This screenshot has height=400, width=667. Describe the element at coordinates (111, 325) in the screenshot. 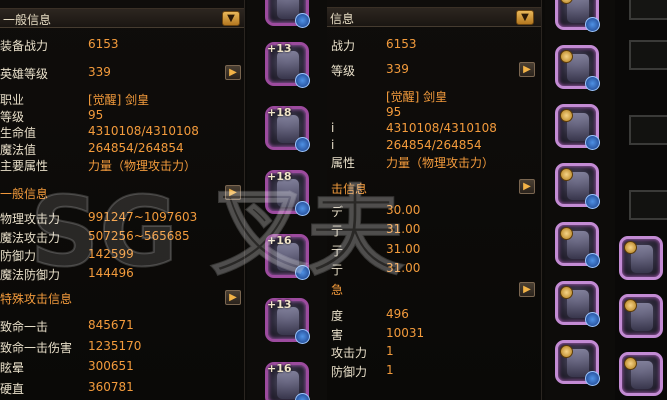

I see `stat-value: 845671` at that location.